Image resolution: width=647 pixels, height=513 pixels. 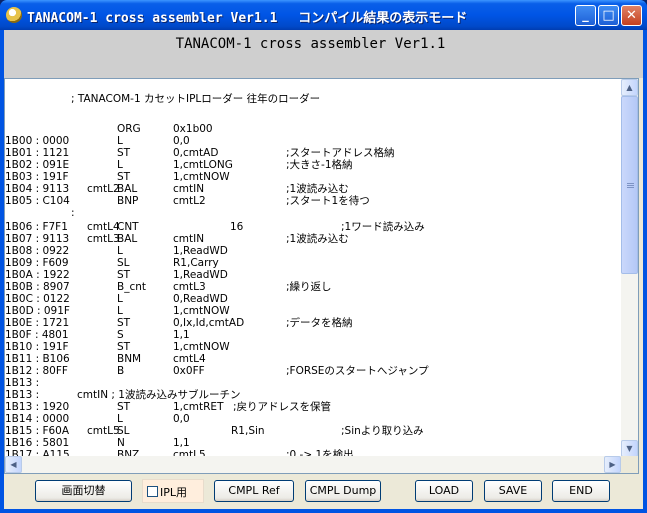 What do you see at coordinates (198, 407) in the screenshot?
I see `line-operand: 1,cmtRET` at bounding box center [198, 407].